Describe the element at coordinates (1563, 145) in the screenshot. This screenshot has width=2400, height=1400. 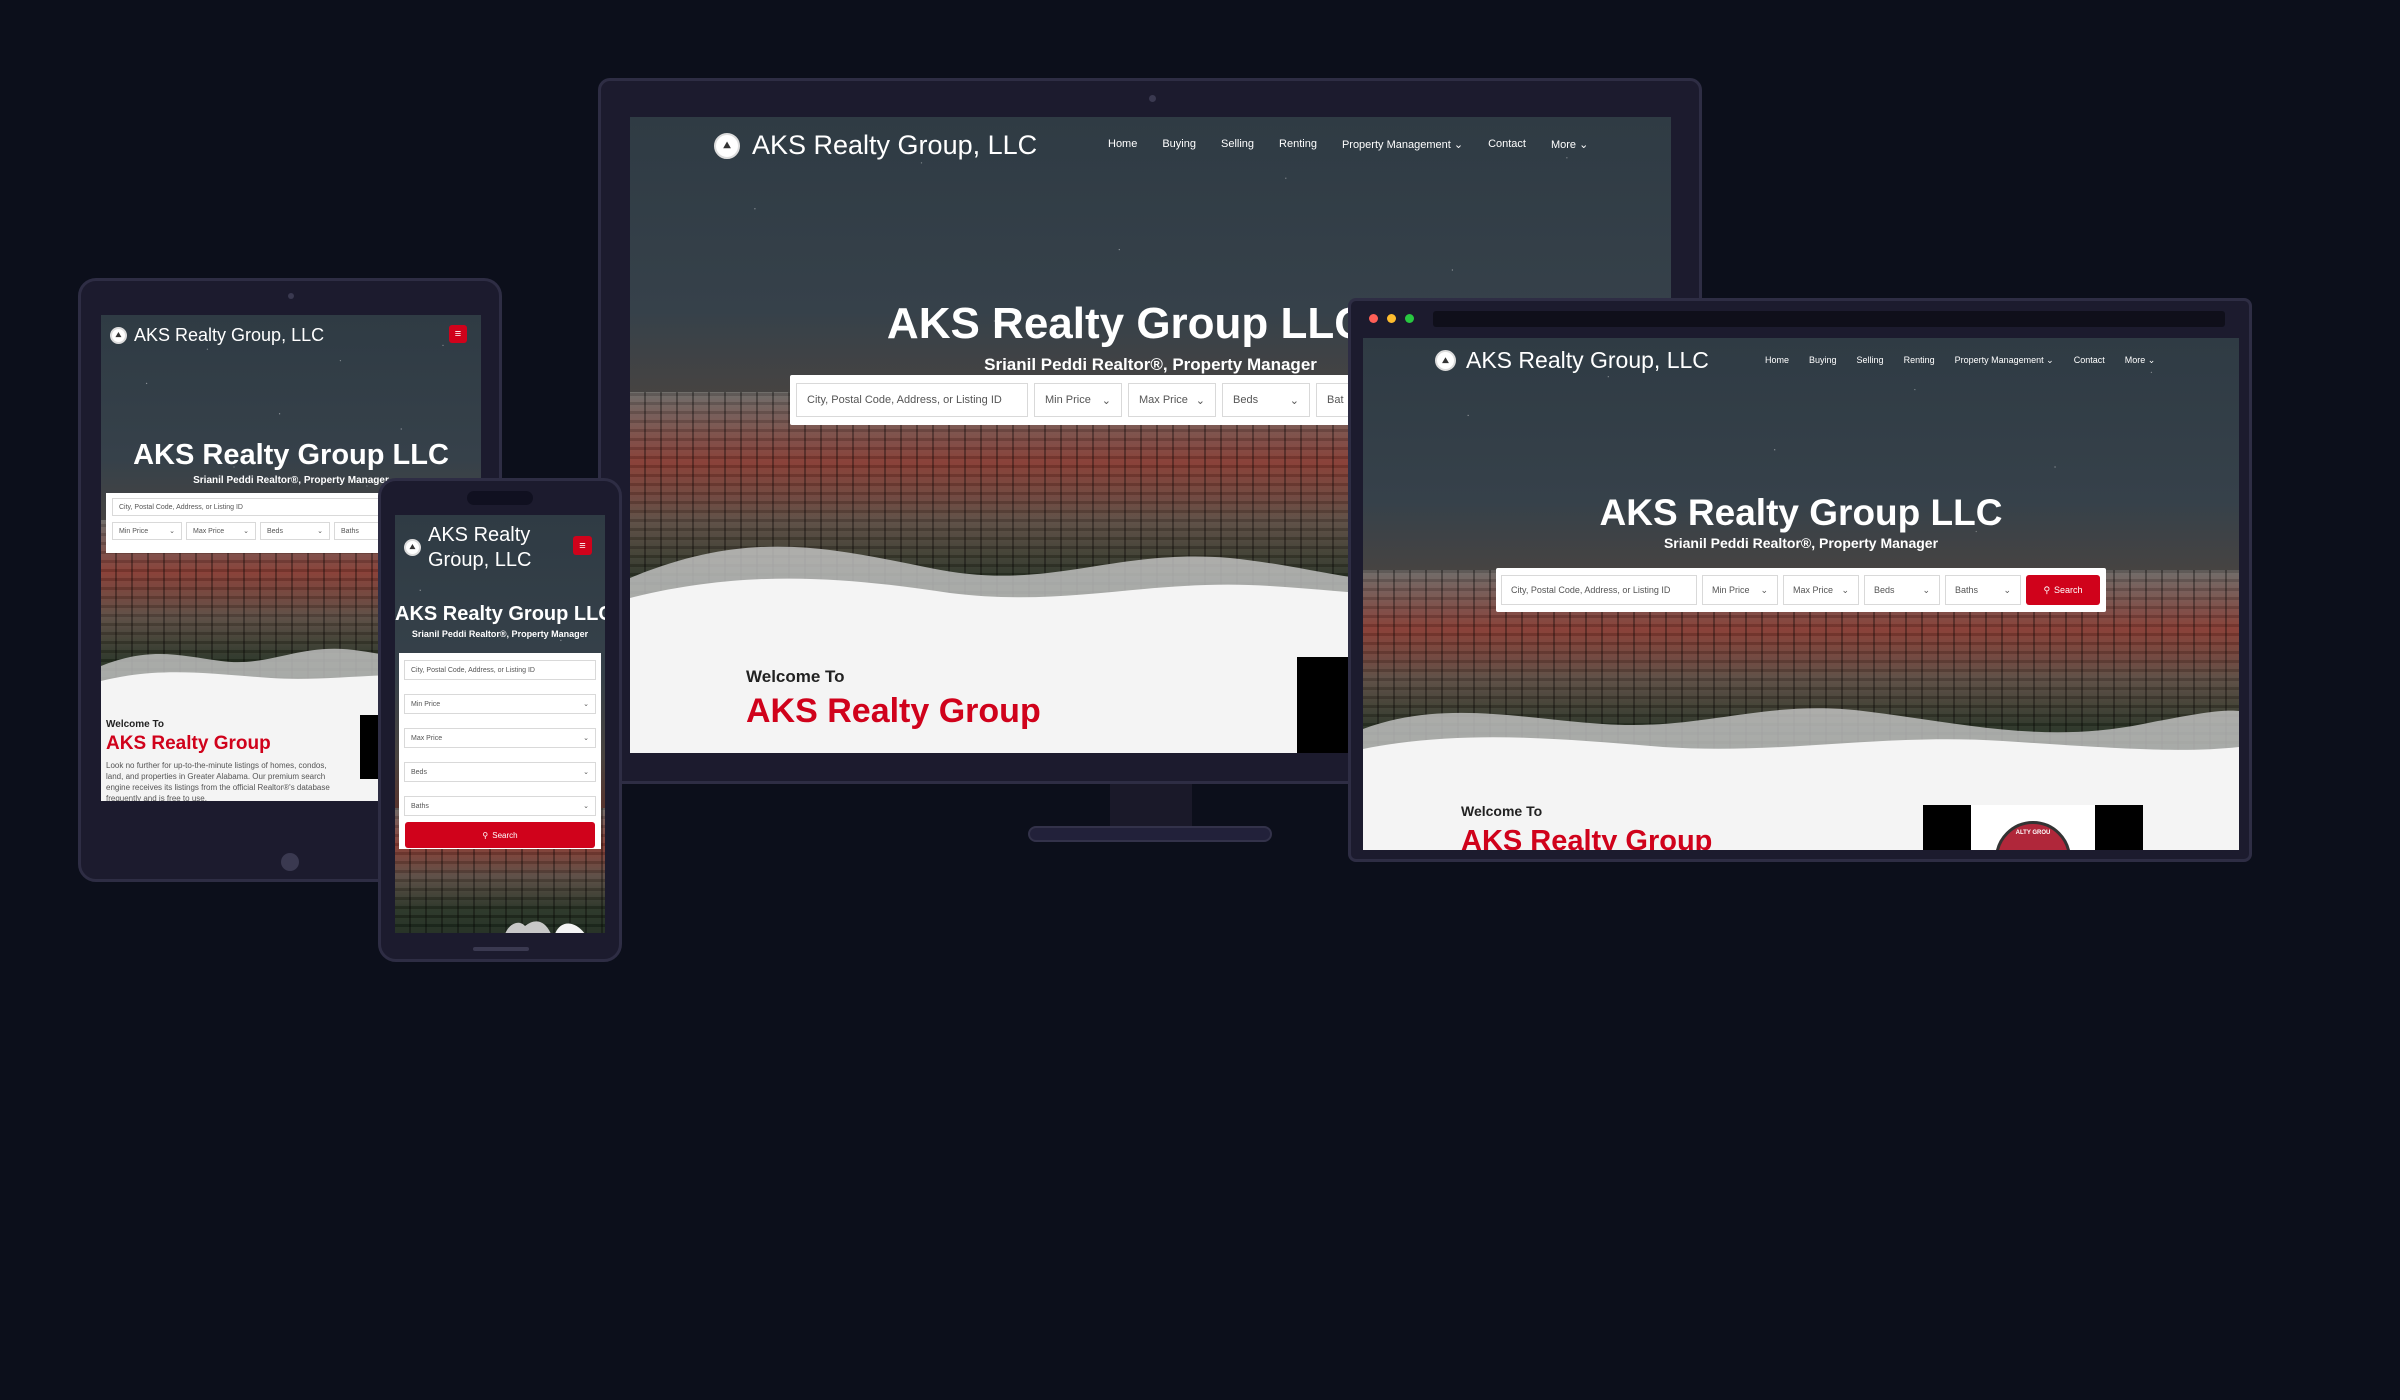
I see `nav-more-label: More` at that location.